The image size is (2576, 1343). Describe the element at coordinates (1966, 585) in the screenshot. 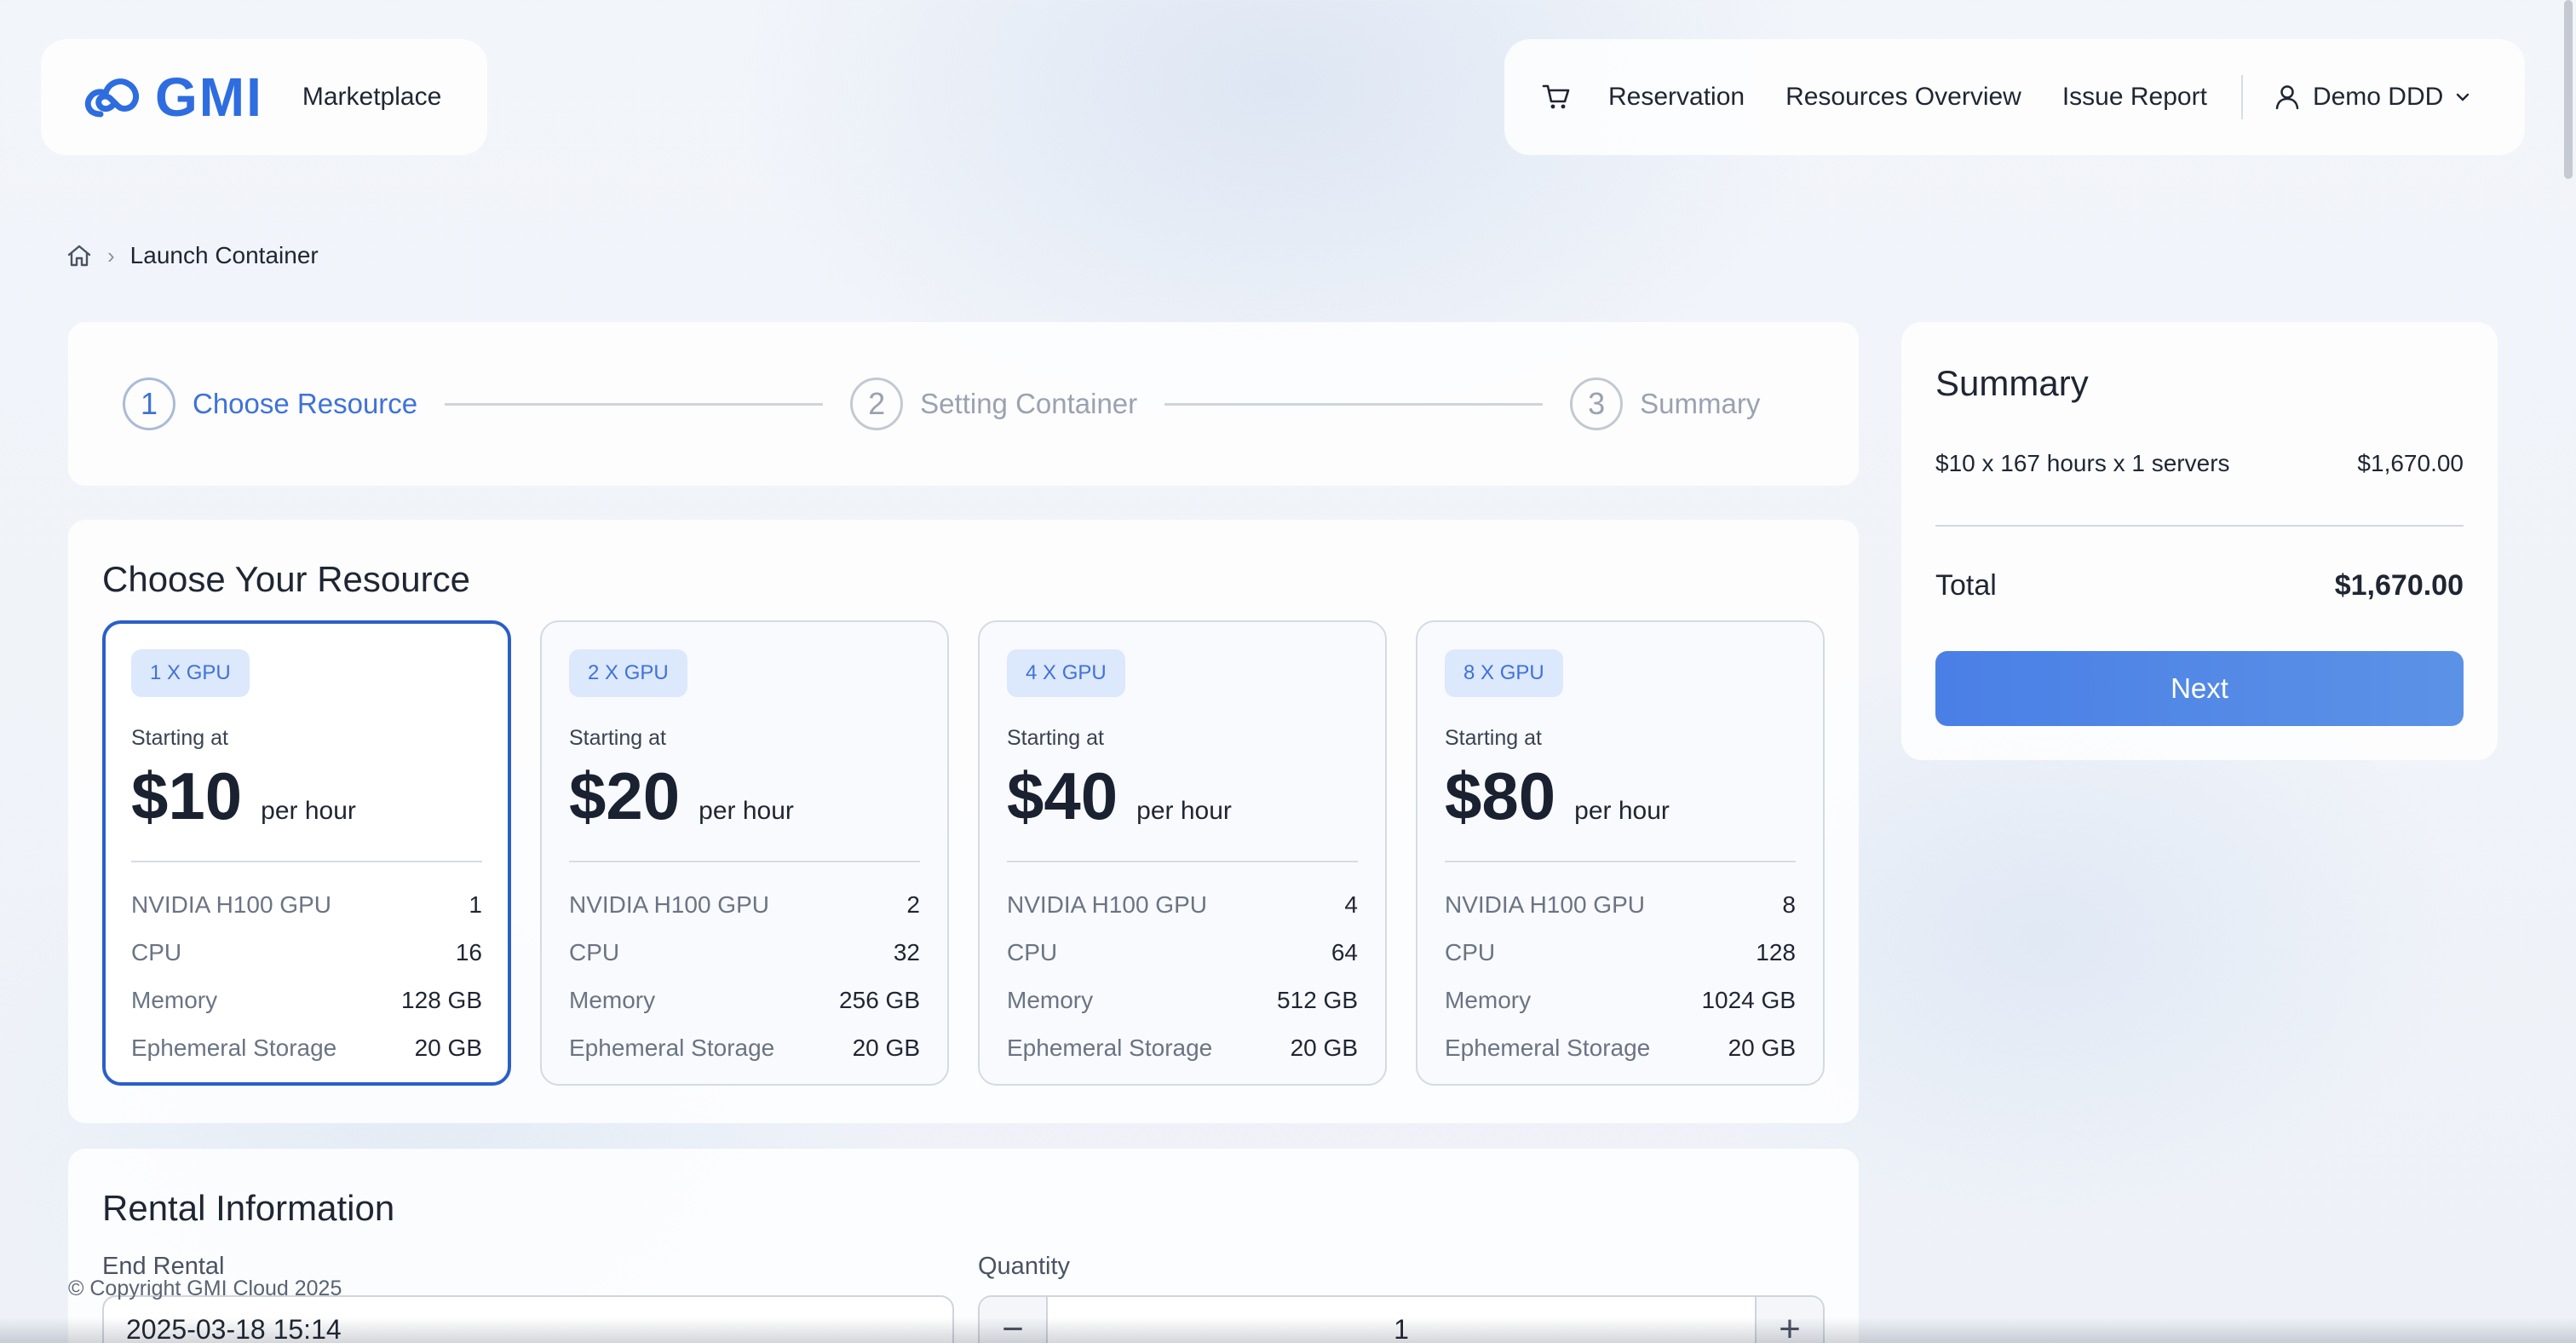

I see `total-label: Total` at that location.